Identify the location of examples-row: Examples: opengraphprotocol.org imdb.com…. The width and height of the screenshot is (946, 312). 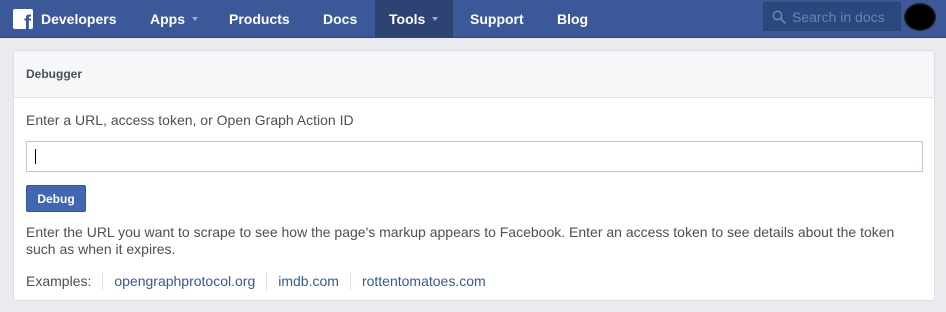
(261, 281).